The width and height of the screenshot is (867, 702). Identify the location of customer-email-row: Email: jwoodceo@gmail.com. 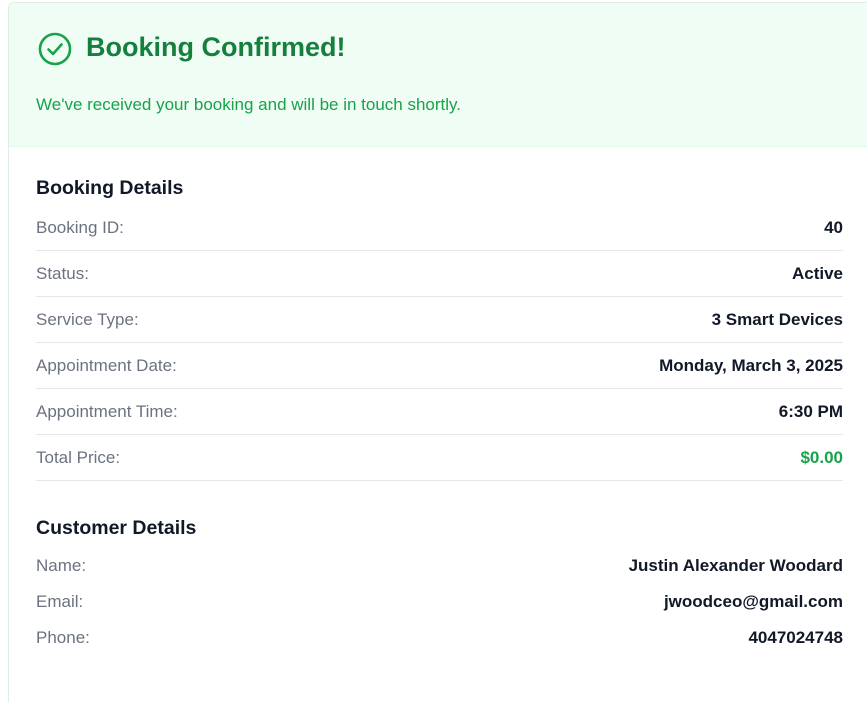
(439, 602).